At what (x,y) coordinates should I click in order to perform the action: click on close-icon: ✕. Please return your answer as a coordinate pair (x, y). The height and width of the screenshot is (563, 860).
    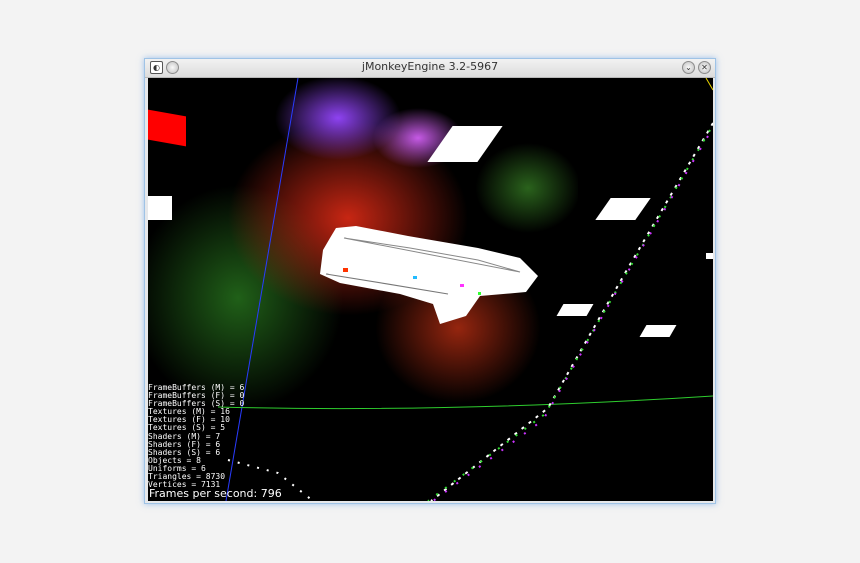
    Looking at the image, I should click on (704, 67).